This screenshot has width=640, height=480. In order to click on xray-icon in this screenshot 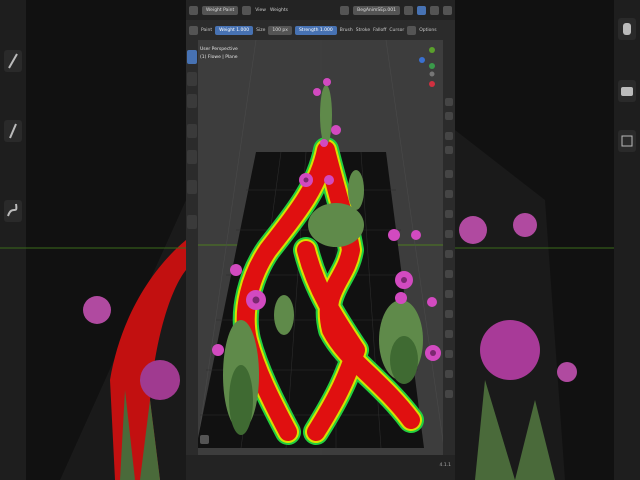, I will do `click(434, 10)`.